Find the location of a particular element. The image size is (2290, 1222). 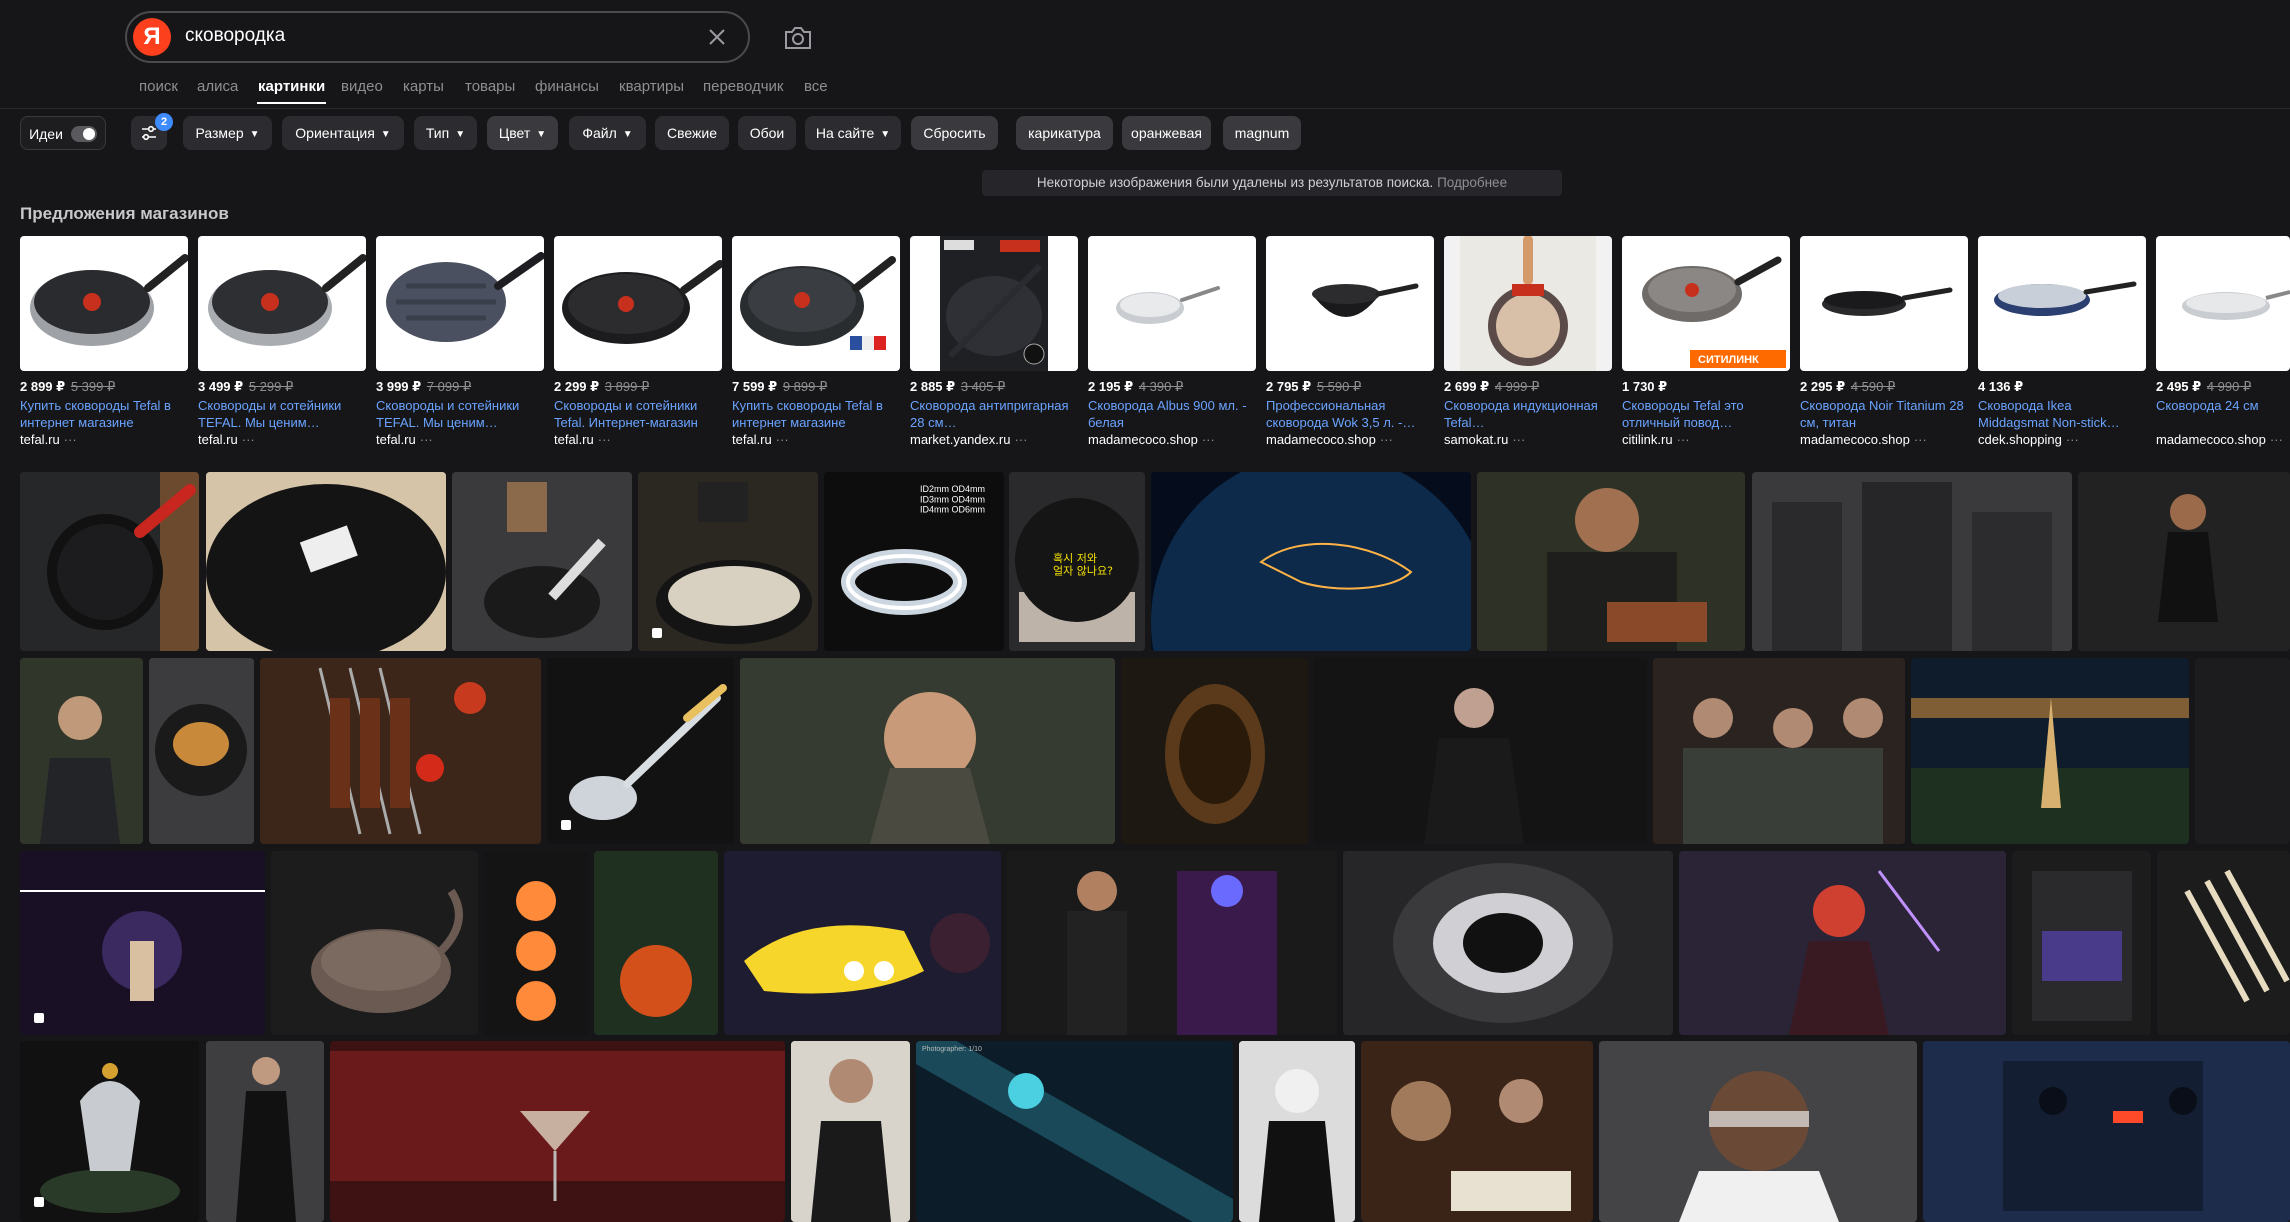

notice-more-link: Подробнее is located at coordinates (1472, 182).